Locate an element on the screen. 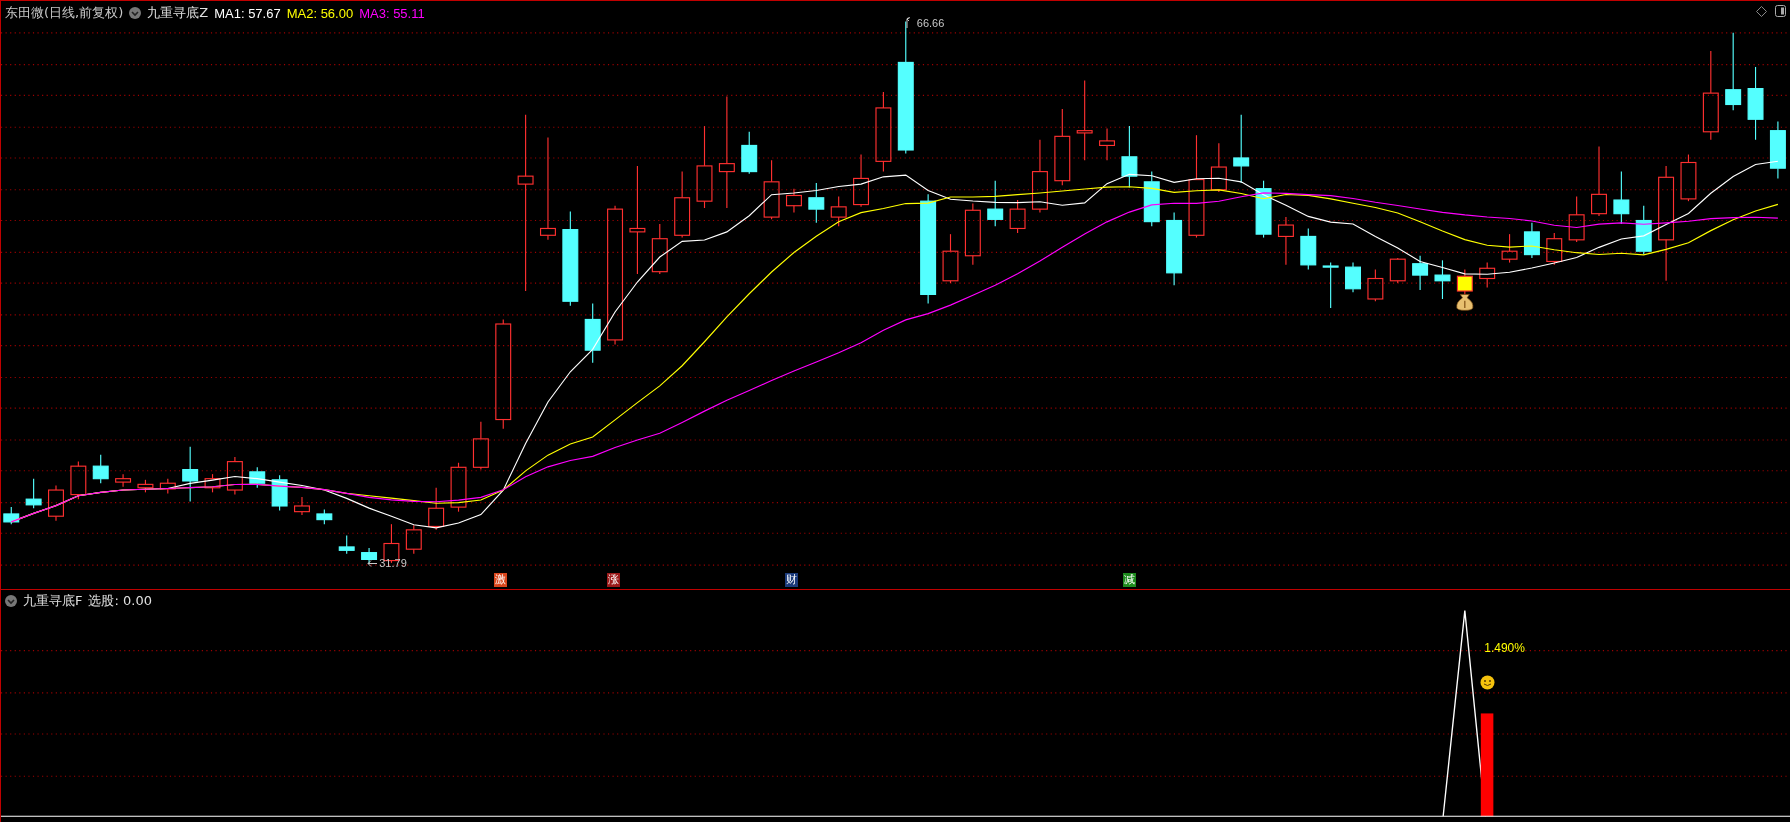 The image size is (1790, 822). moving-average-label: MA2: 56.00 is located at coordinates (320, 13).